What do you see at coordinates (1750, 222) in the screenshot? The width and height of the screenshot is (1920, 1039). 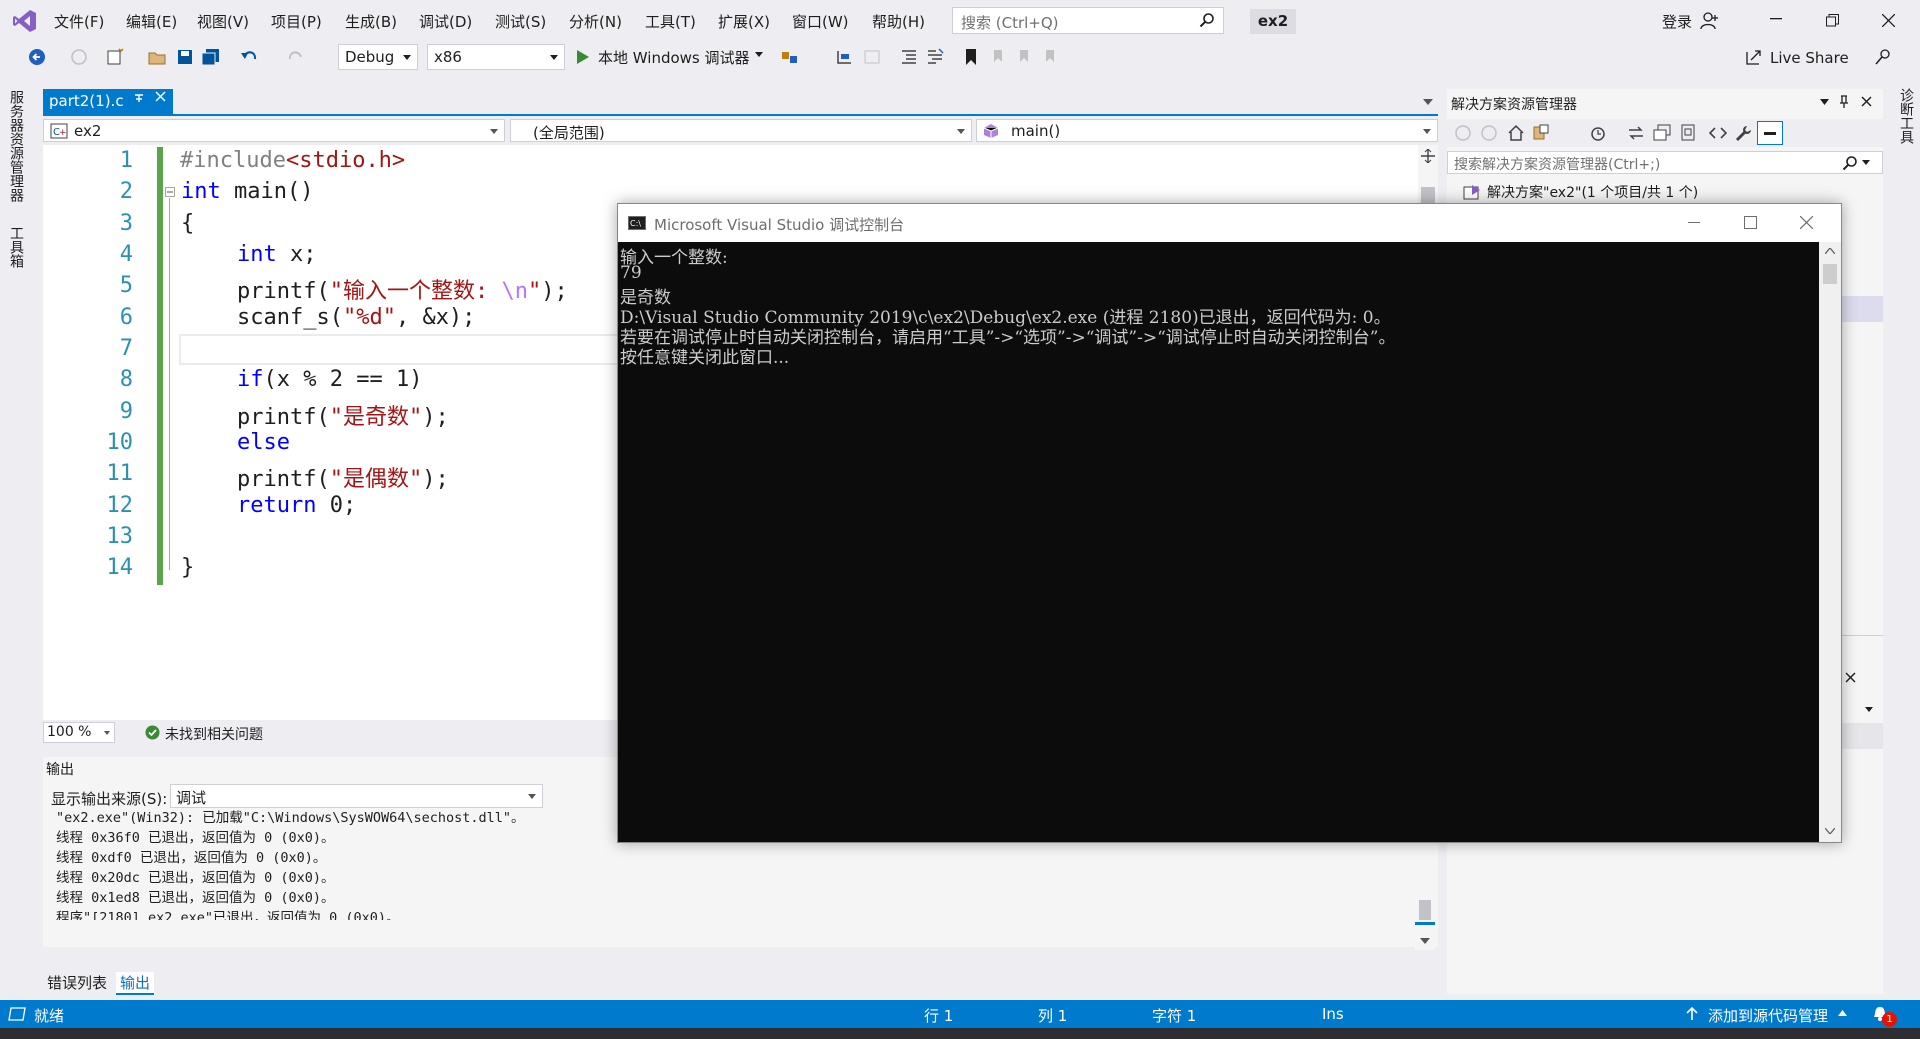 I see `console-maximize-icon` at bounding box center [1750, 222].